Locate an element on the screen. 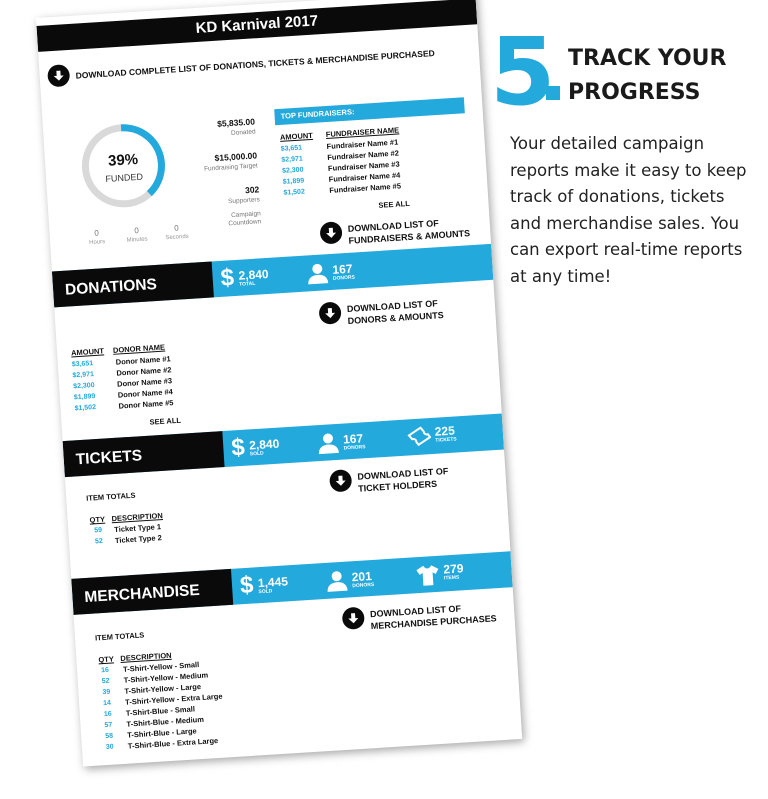 The image size is (768, 799). step-dot is located at coordinates (553, 93).